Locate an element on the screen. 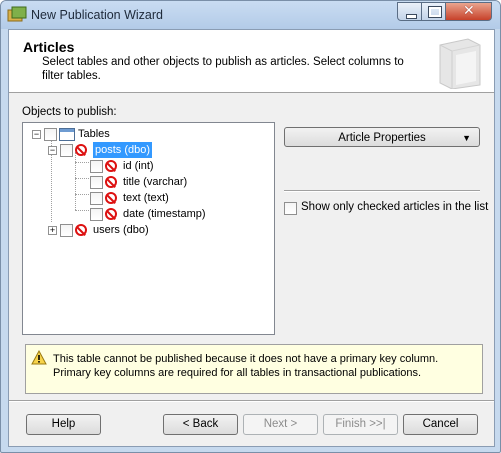 This screenshot has height=453, width=501. cancel-button: Cancel is located at coordinates (440, 424).